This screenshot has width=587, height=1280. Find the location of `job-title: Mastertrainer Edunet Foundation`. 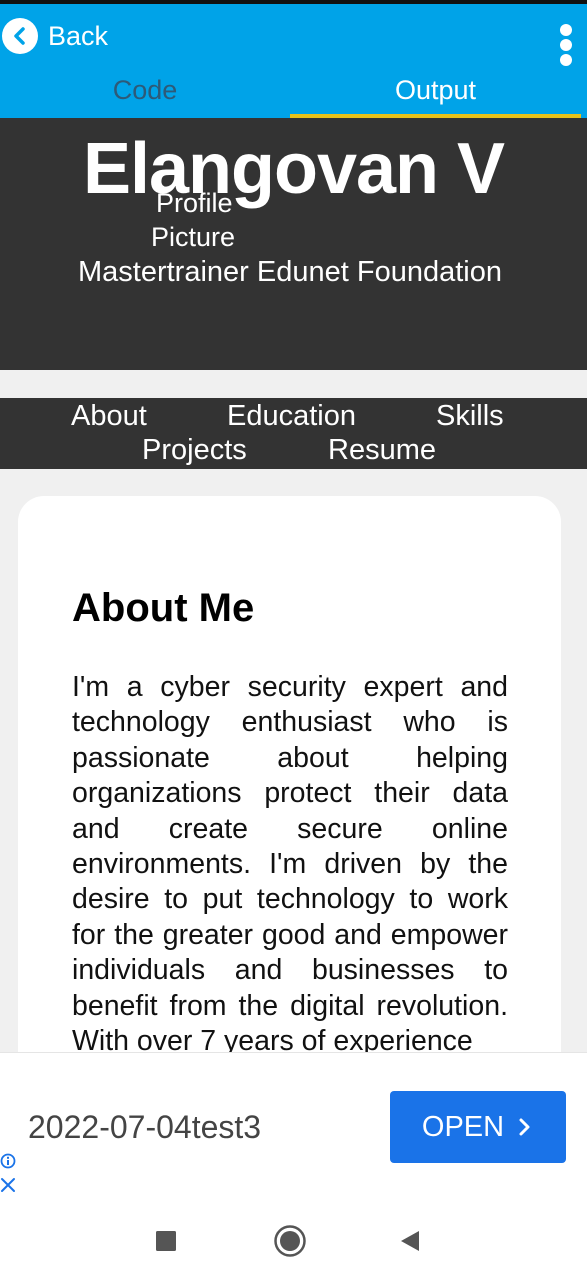

job-title: Mastertrainer Edunet Foundation is located at coordinates (290, 272).